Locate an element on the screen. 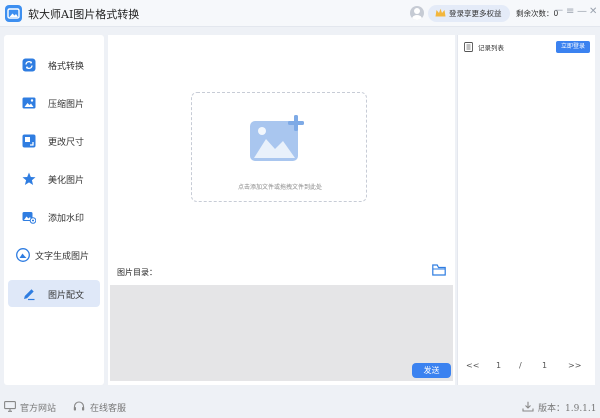  menu-icon: ≡ is located at coordinates (570, 12).